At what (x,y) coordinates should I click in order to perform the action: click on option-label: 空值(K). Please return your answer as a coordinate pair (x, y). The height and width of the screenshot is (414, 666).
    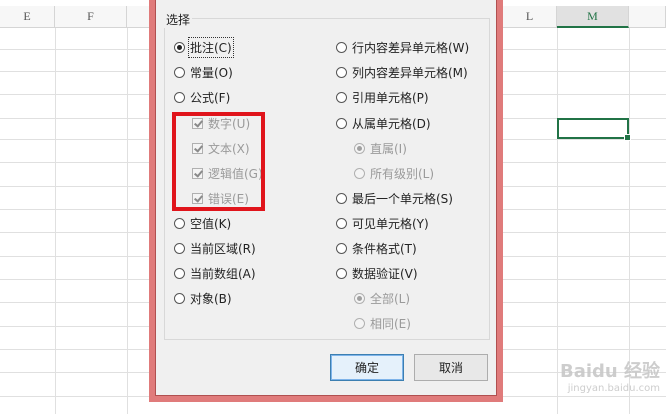
    Looking at the image, I should click on (211, 223).